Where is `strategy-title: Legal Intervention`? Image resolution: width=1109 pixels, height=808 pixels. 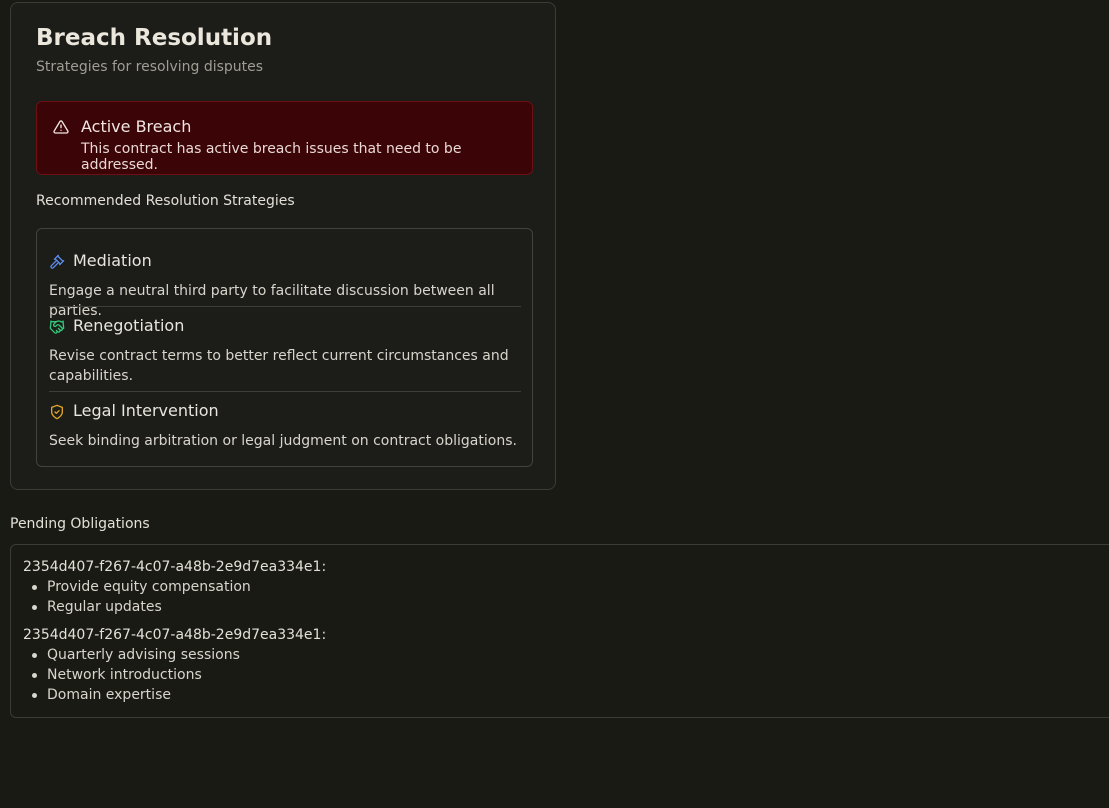
strategy-title: Legal Intervention is located at coordinates (146, 410).